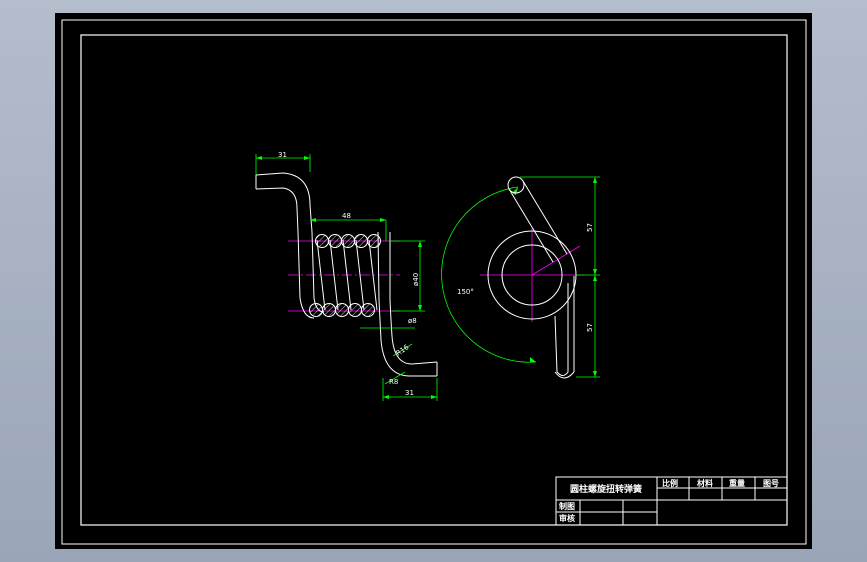 This screenshot has height=562, width=867. Describe the element at coordinates (412, 321) in the screenshot. I see `dim-wire-diameter: ø8` at that location.